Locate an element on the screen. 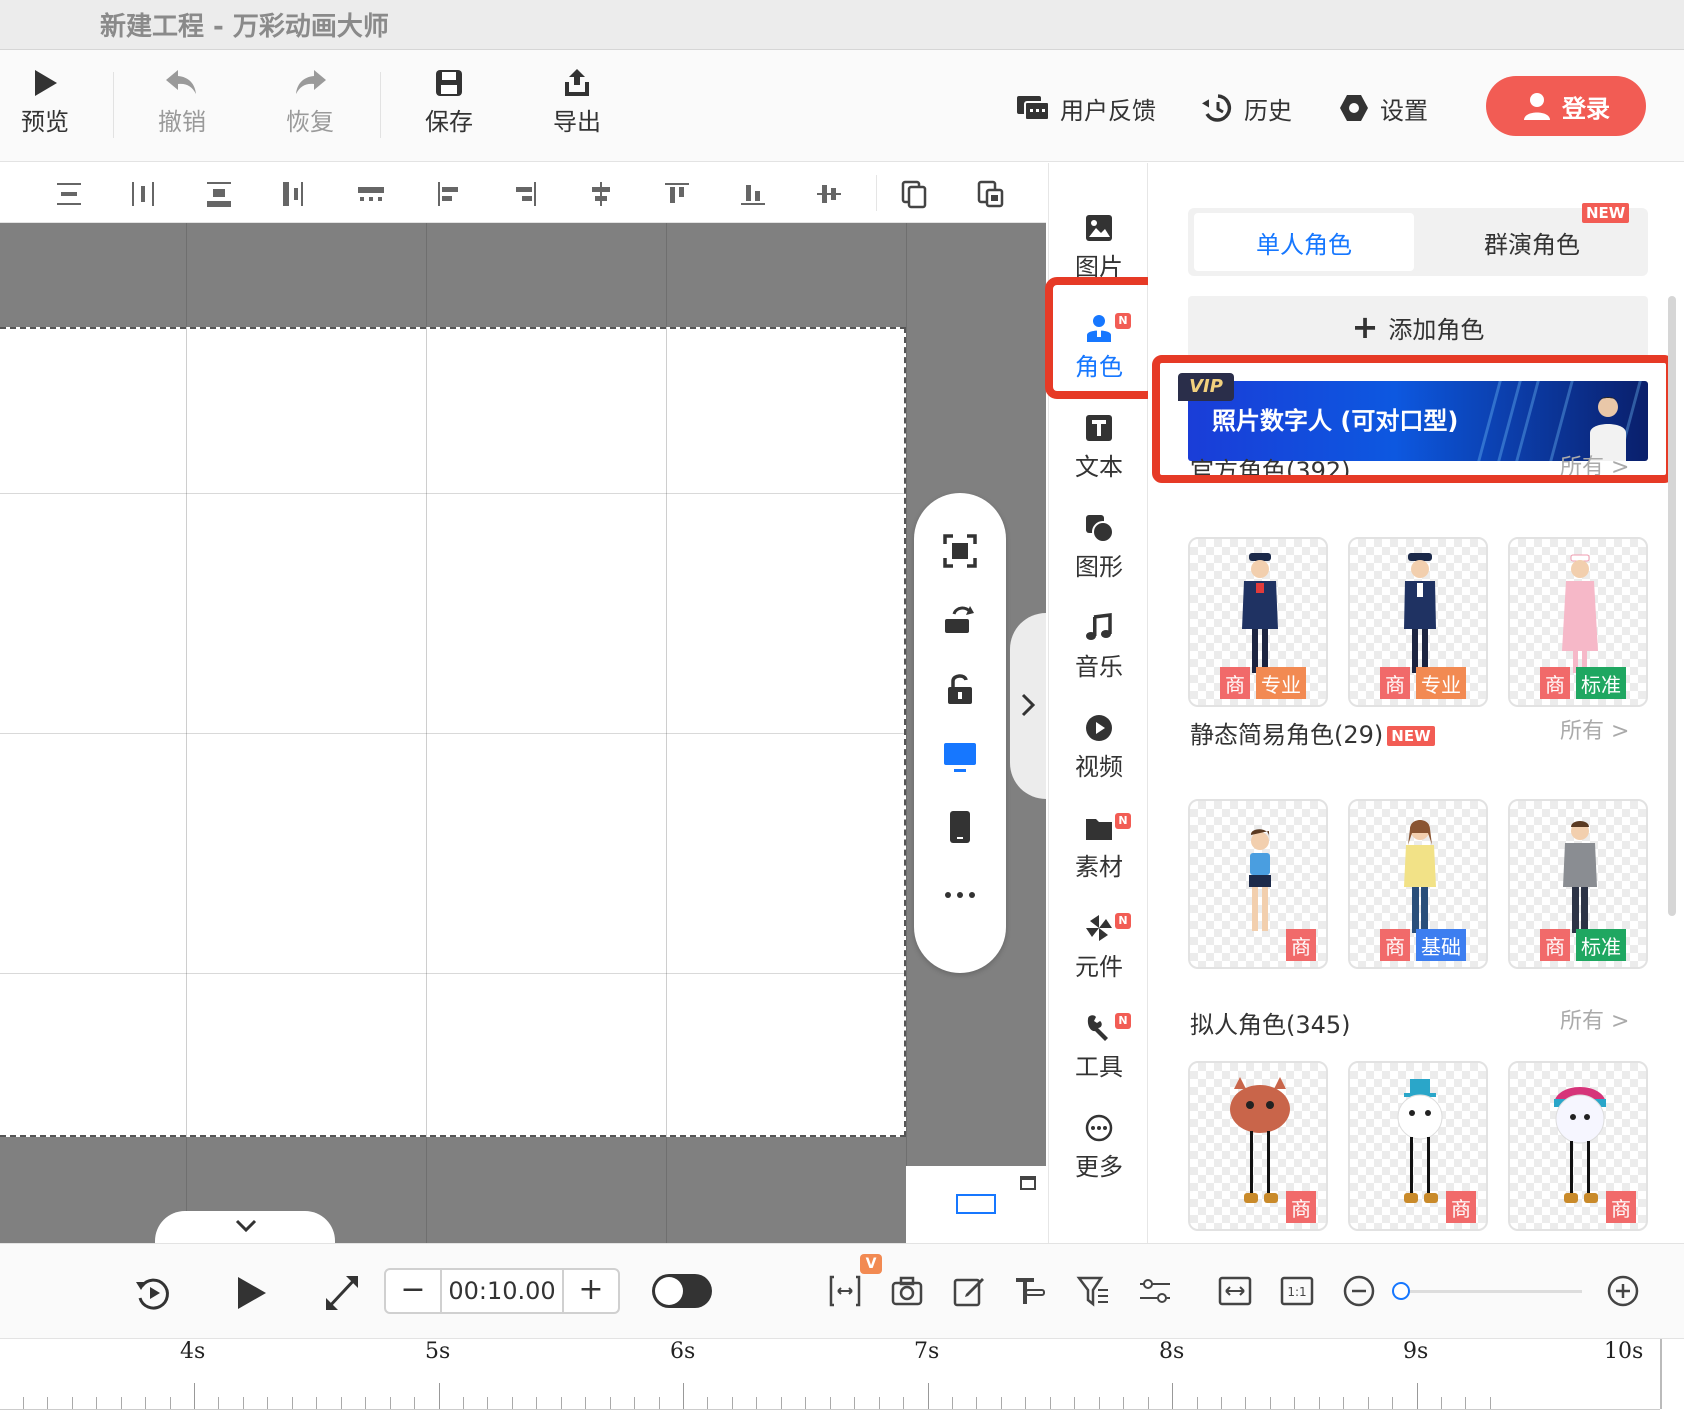 Image resolution: width=1684 pixels, height=1422 pixels. more-dots-icon is located at coordinates (960, 895).